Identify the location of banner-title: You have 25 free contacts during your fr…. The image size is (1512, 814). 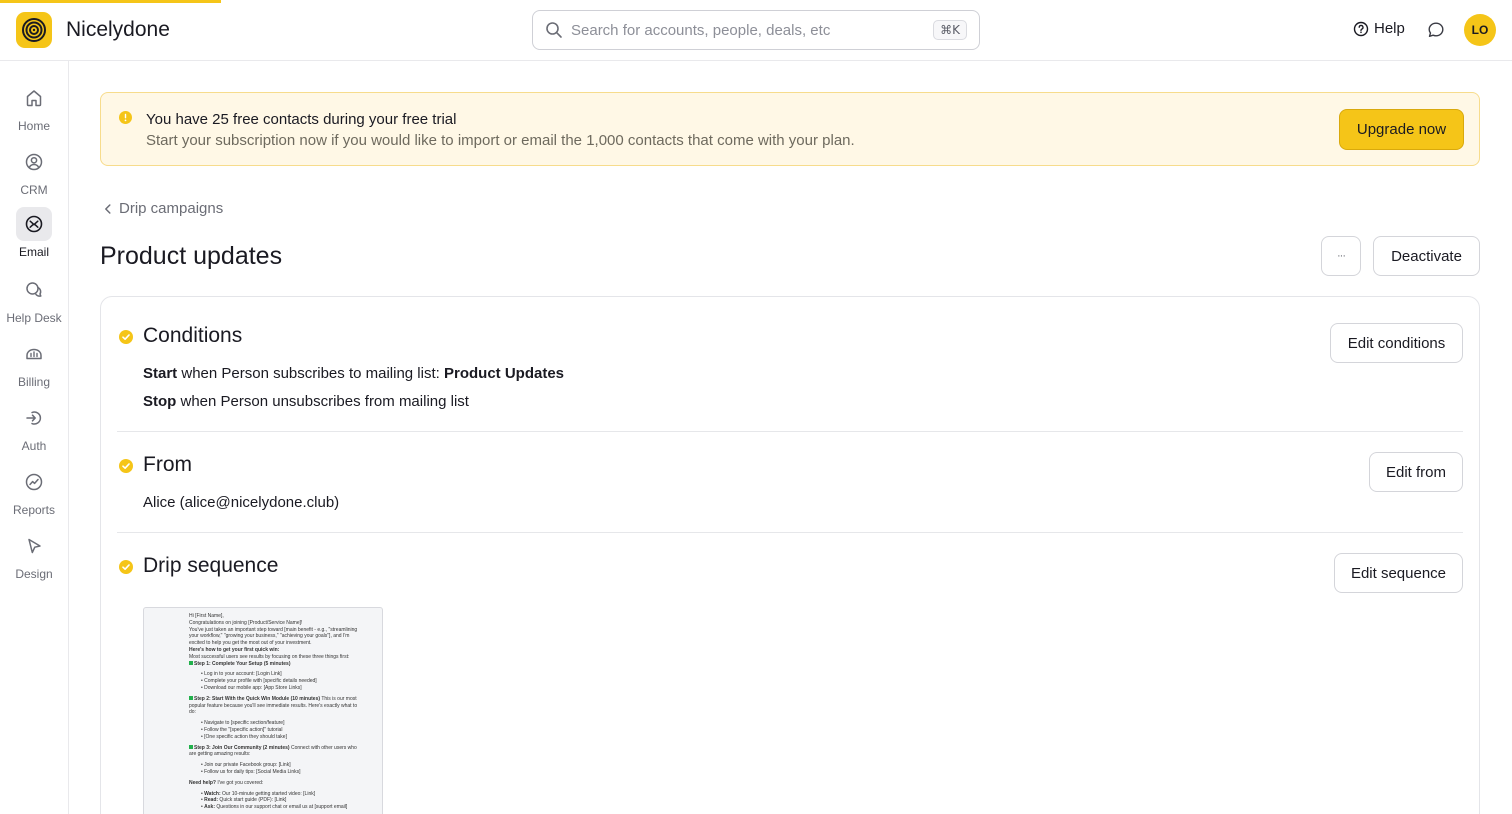
(301, 119).